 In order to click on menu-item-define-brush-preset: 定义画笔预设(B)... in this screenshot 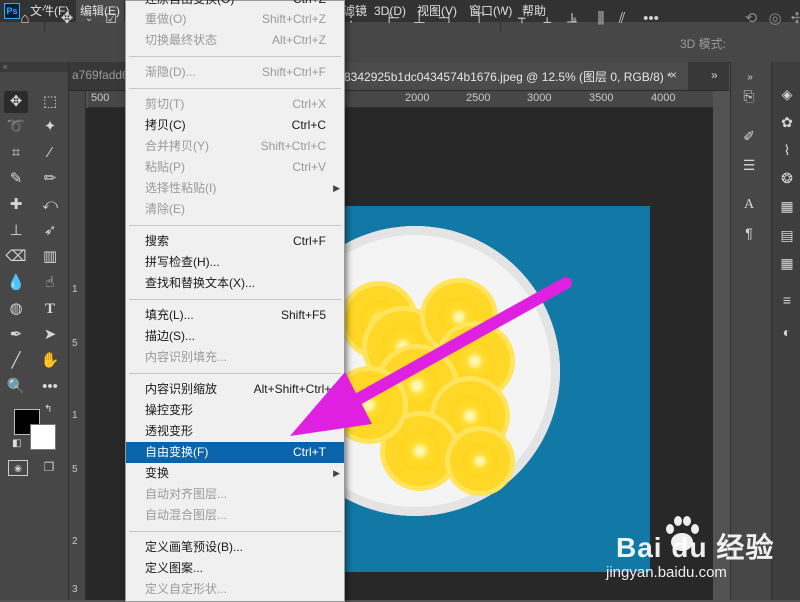, I will do `click(235, 547)`.